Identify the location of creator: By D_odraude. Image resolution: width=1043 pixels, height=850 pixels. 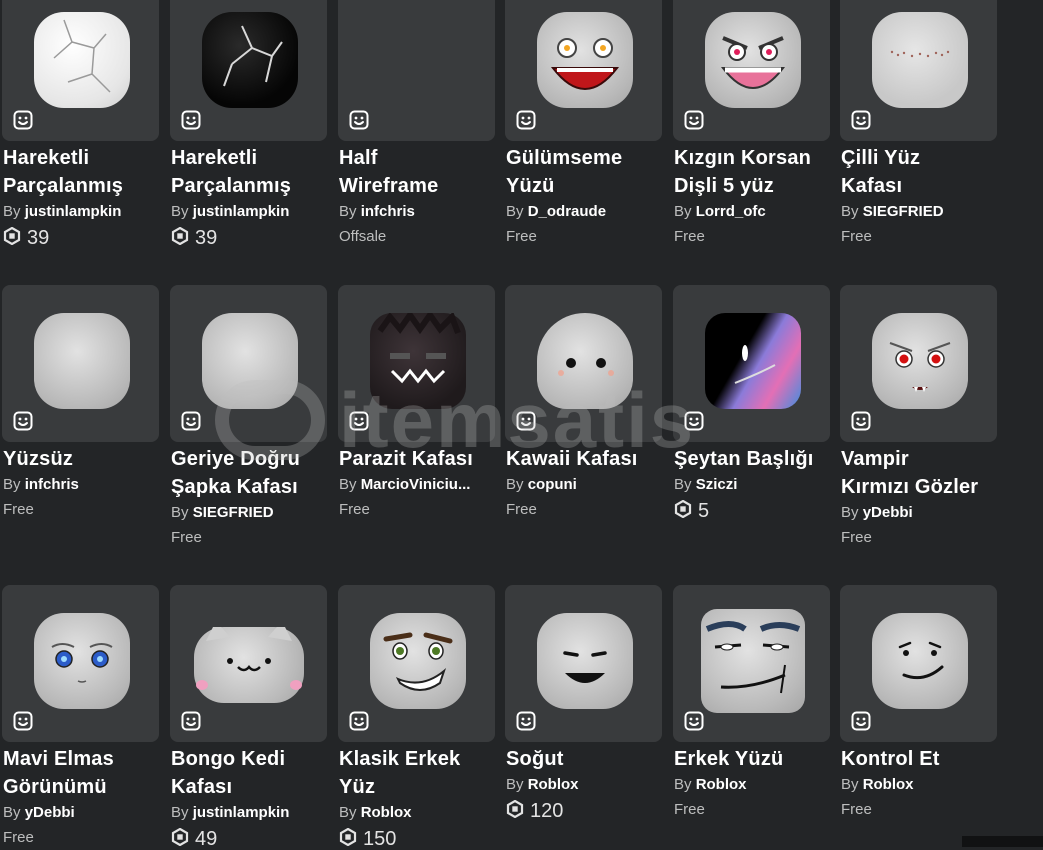
(586, 212).